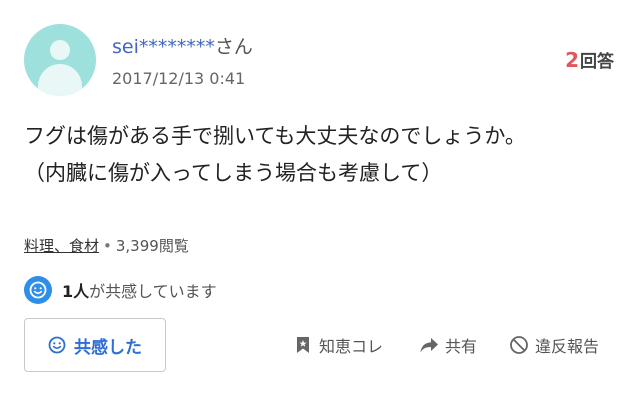 This screenshot has width=640, height=400. Describe the element at coordinates (567, 346) in the screenshot. I see `report-label: 違反報告` at that location.